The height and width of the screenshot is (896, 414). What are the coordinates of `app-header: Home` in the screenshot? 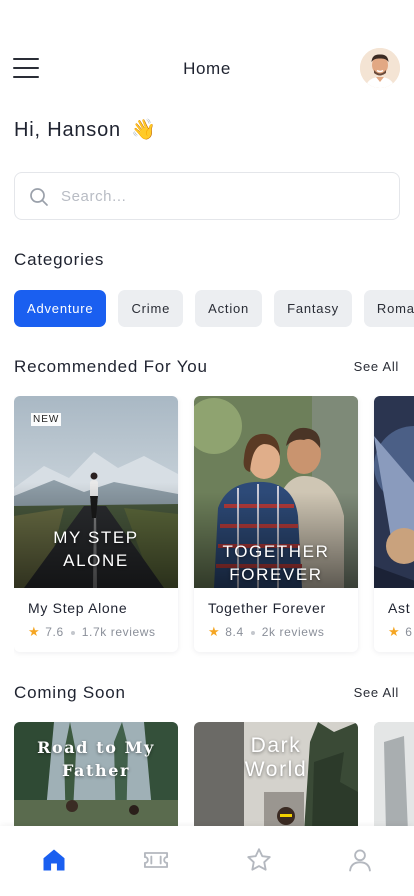 It's located at (207, 68).